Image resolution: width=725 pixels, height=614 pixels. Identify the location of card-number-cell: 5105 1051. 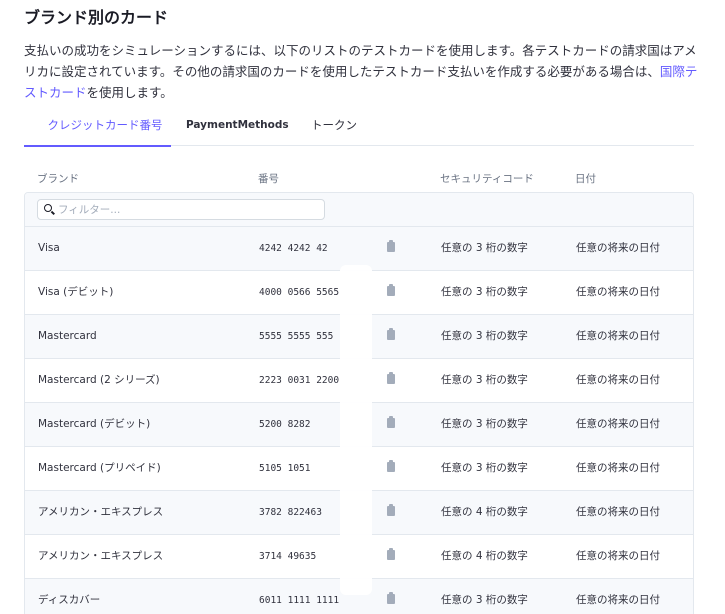
(285, 468).